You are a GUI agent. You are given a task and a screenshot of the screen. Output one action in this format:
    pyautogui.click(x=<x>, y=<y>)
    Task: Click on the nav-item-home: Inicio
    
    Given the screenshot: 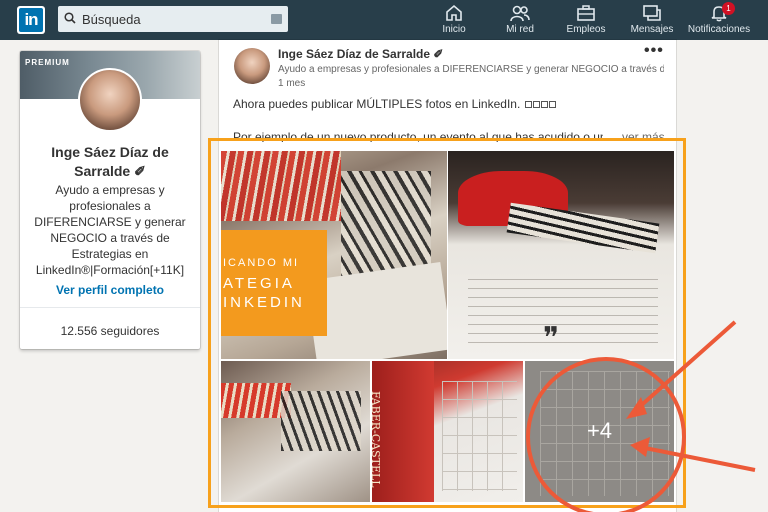 What is the action you would take?
    pyautogui.click(x=454, y=19)
    